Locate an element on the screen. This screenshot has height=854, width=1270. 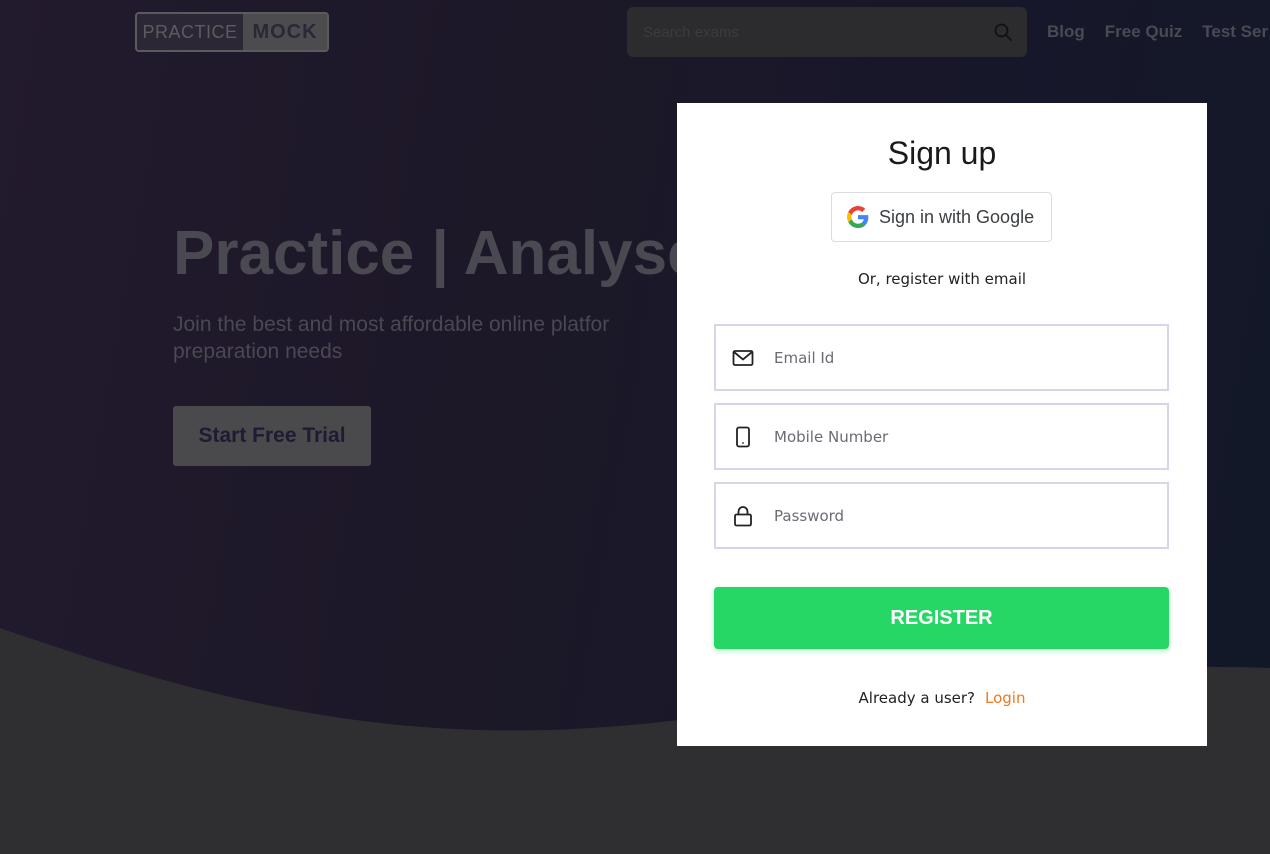
modal-title: Sign up is located at coordinates (942, 153).